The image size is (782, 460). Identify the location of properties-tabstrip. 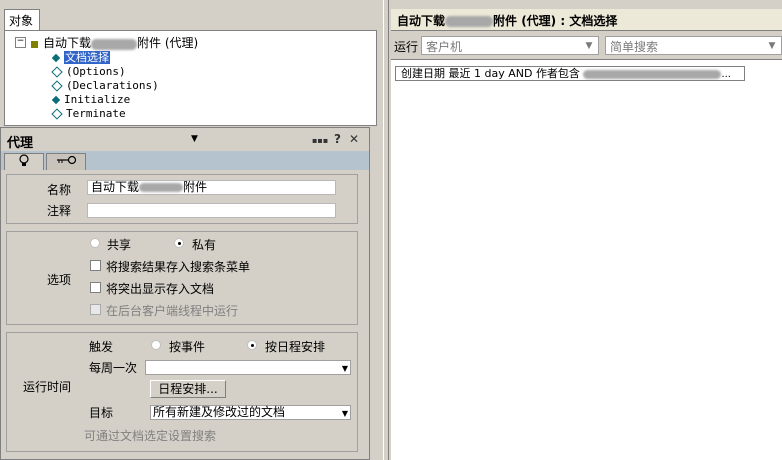
(185, 160).